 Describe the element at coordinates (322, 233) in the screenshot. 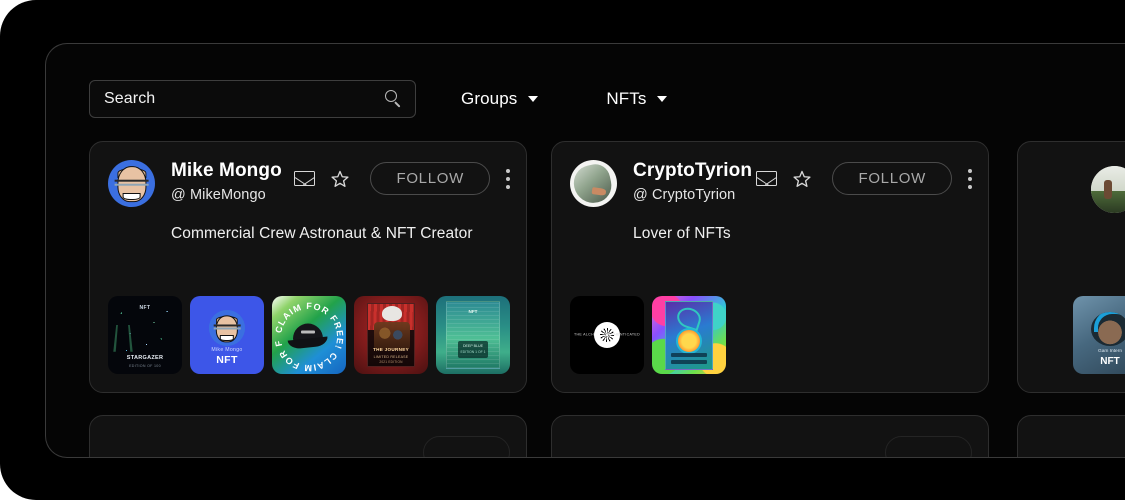

I see `profile-bio: Commercial Crew Astronaut & NFT Creator` at that location.